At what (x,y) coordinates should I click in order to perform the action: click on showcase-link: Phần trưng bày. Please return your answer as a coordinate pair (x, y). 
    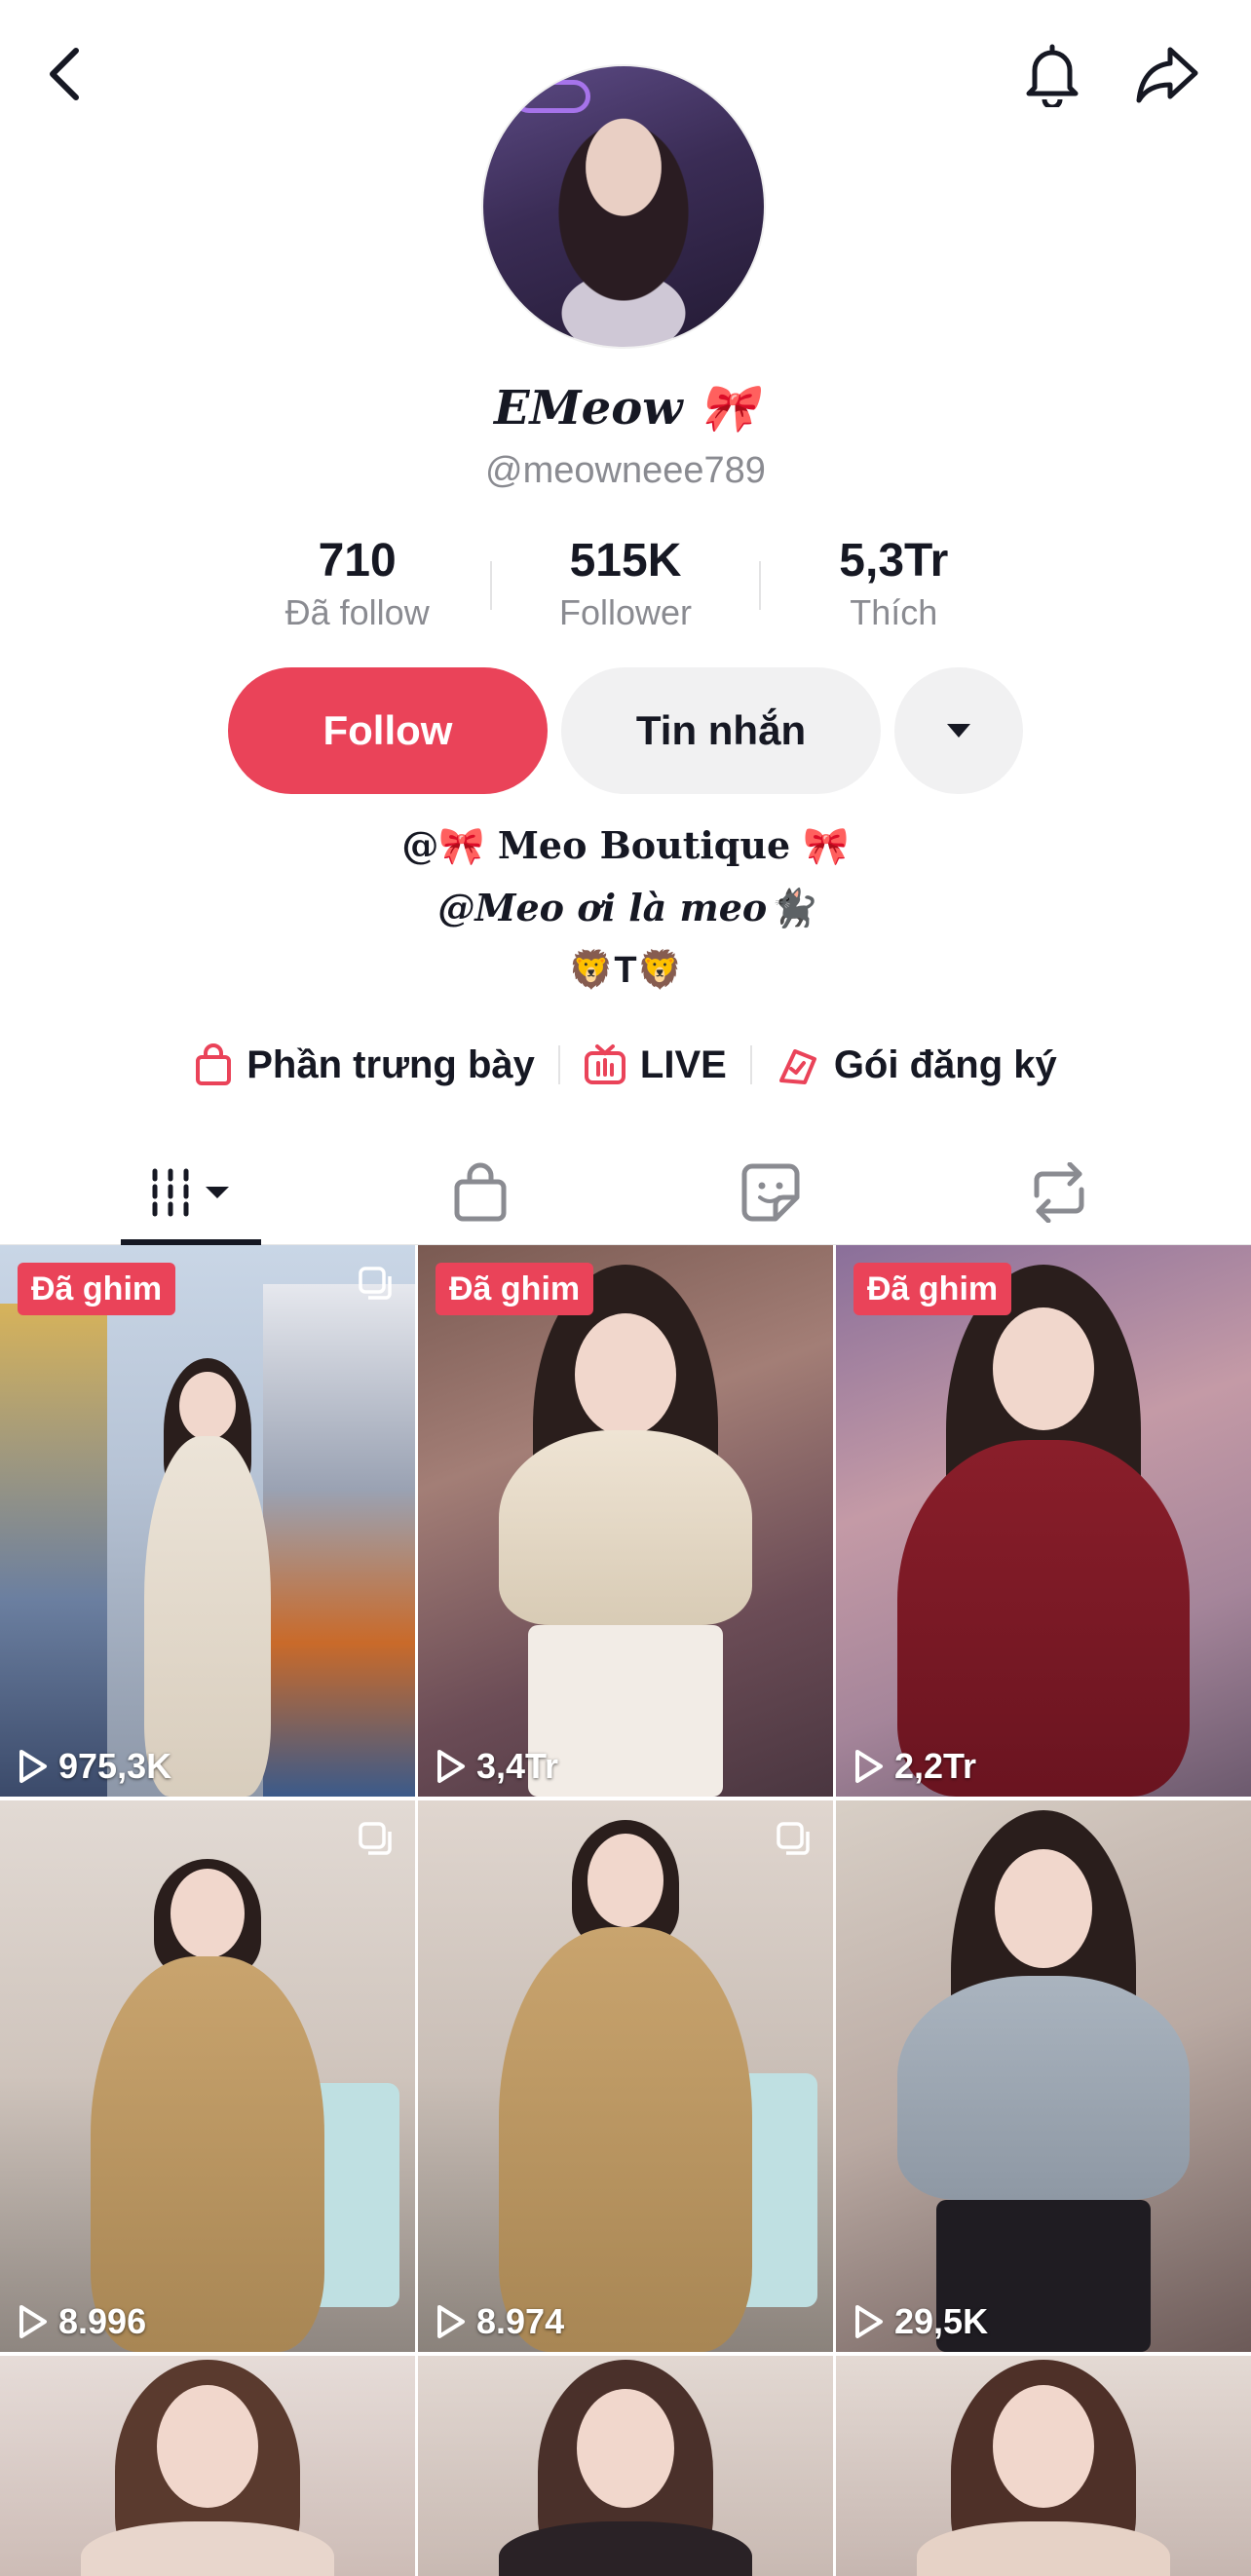
    Looking at the image, I should click on (364, 1065).